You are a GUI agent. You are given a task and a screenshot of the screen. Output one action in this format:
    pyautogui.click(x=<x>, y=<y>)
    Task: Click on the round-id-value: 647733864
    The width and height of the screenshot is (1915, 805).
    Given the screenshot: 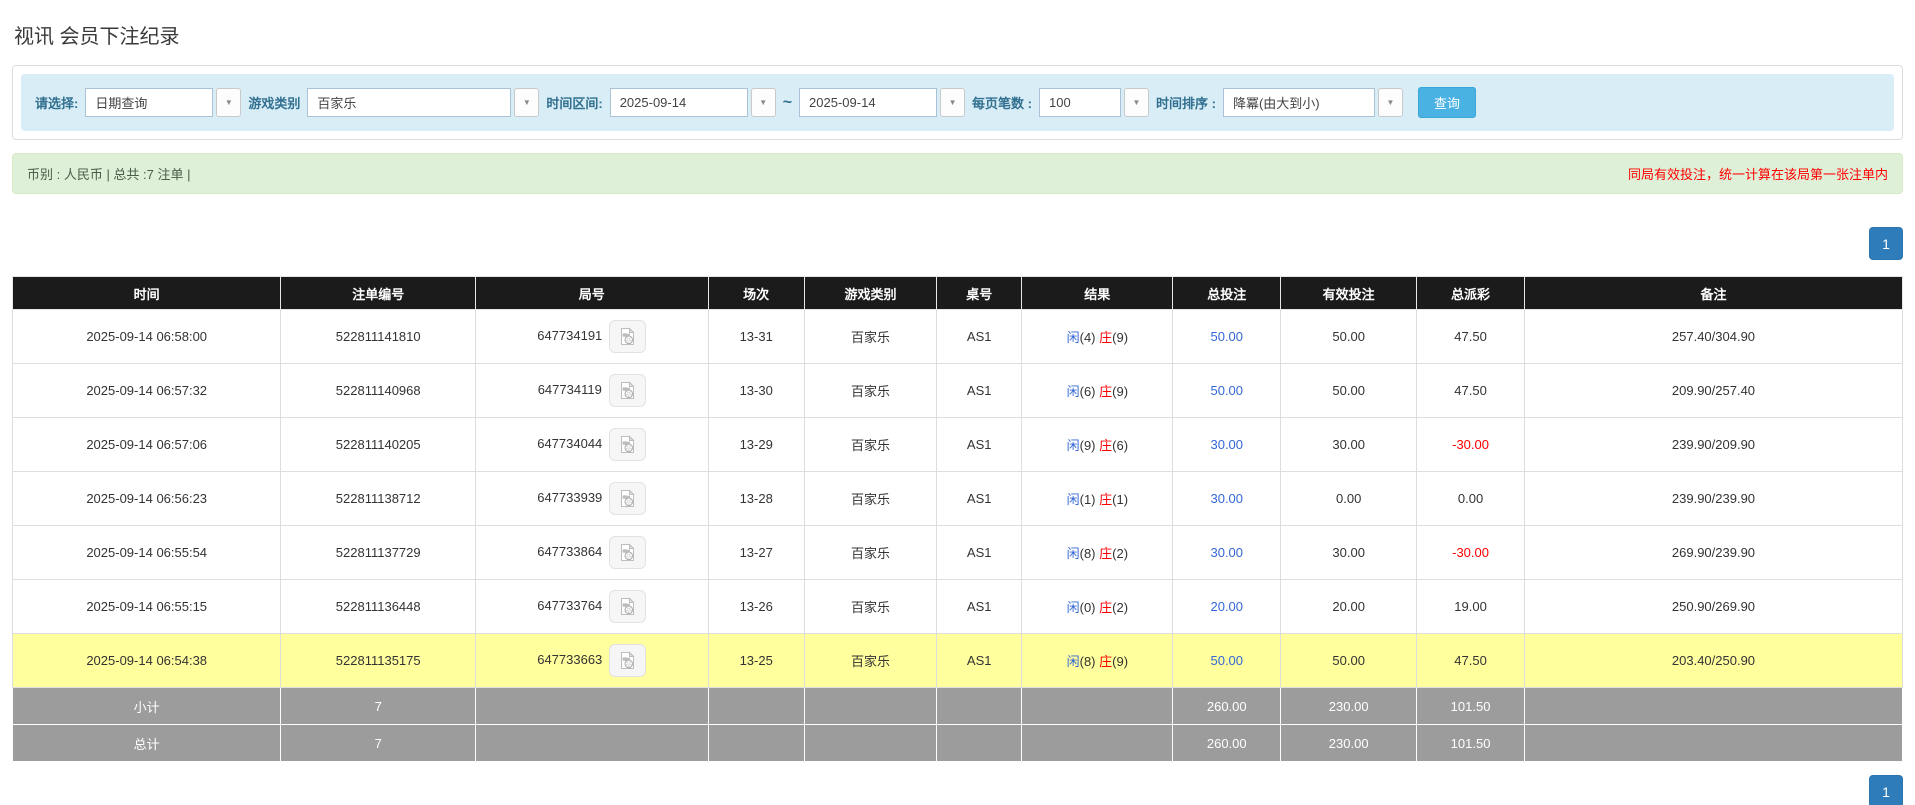 What is the action you would take?
    pyautogui.click(x=570, y=551)
    